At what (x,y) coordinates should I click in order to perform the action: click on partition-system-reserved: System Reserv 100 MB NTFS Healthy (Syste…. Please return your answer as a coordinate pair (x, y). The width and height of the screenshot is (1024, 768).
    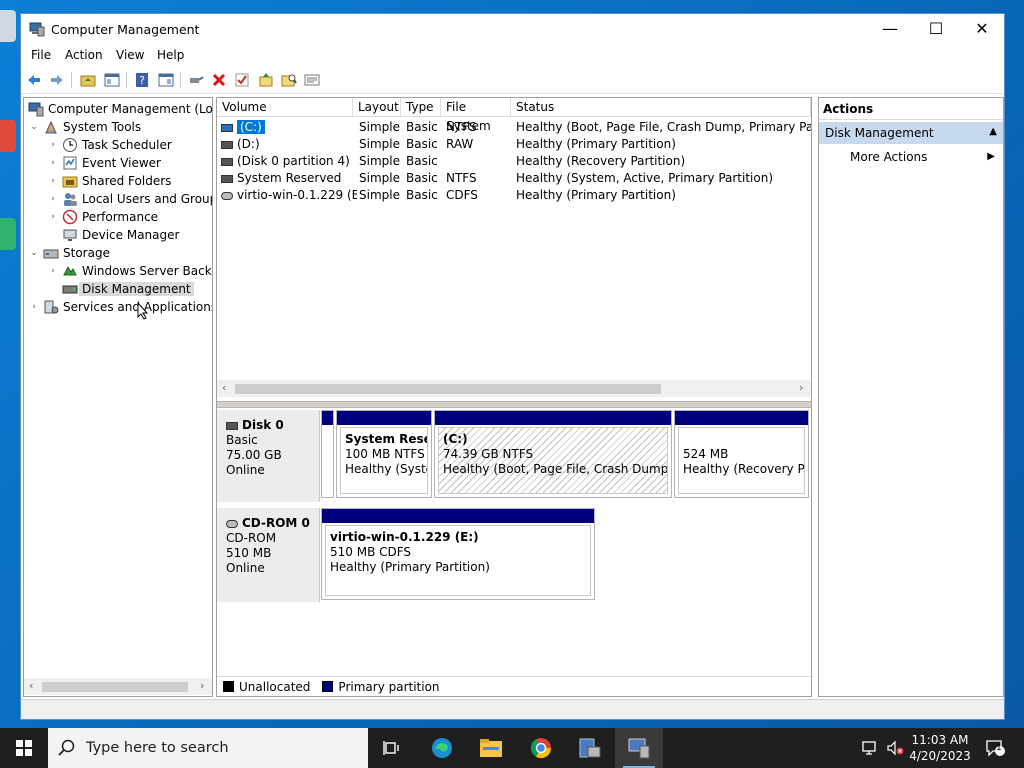
    Looking at the image, I should click on (384, 454).